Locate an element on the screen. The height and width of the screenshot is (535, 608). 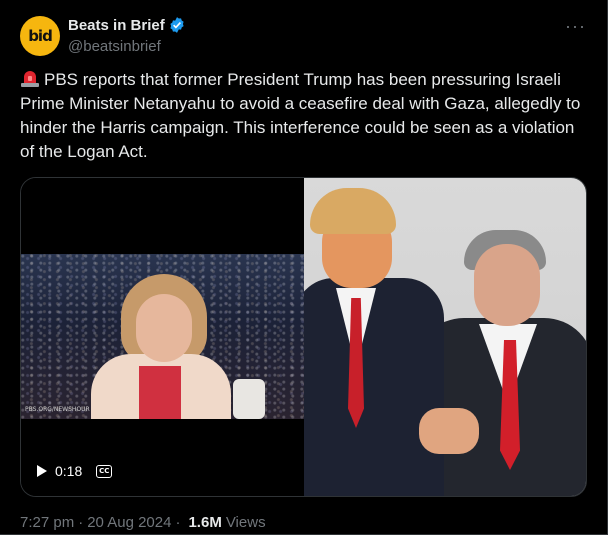
video-time: 0:18 is located at coordinates (69, 471).